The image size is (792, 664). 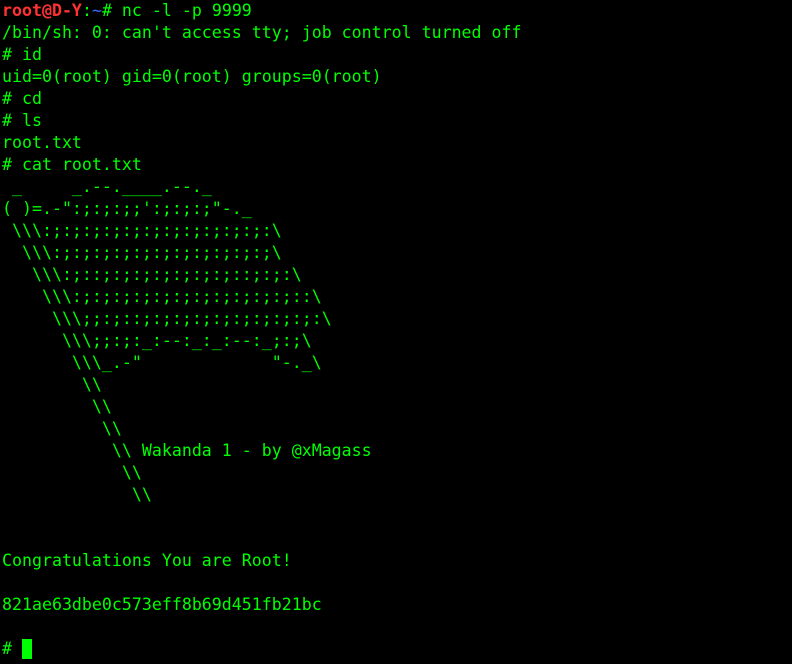 I want to click on flag-hash: 821ae63dbe0c573eff8b69d451fb21bc, so click(x=162, y=604).